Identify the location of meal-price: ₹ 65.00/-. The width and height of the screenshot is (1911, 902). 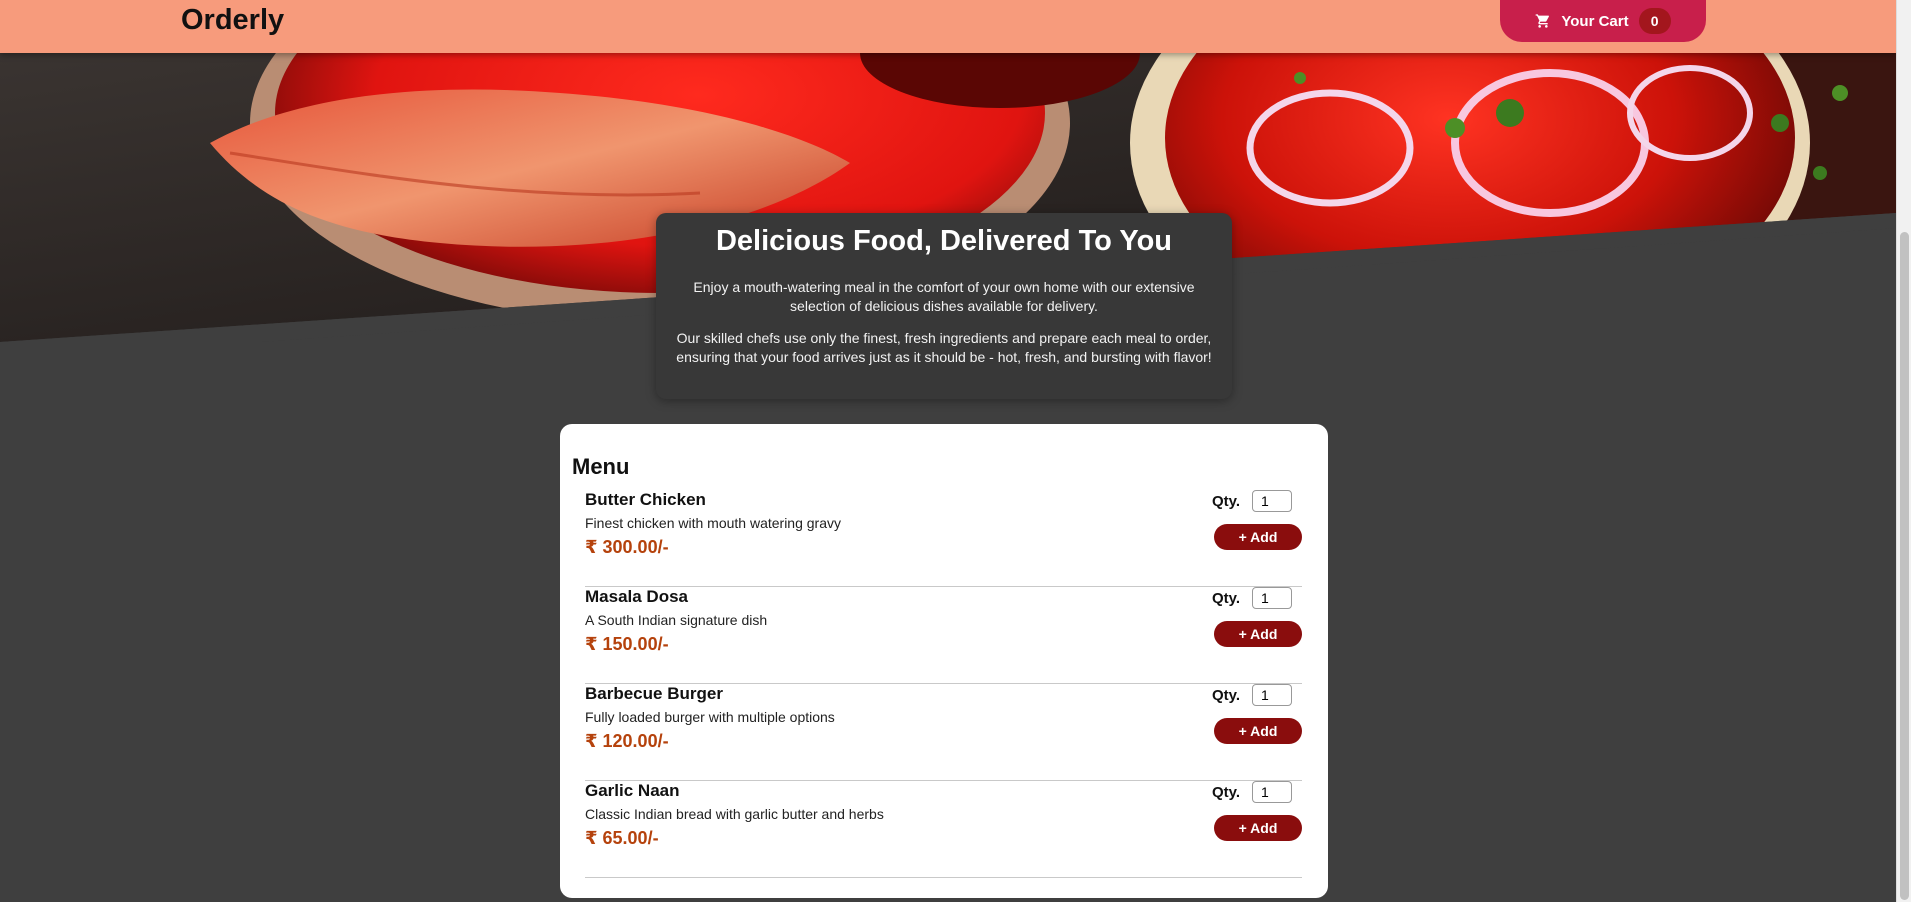
(622, 838).